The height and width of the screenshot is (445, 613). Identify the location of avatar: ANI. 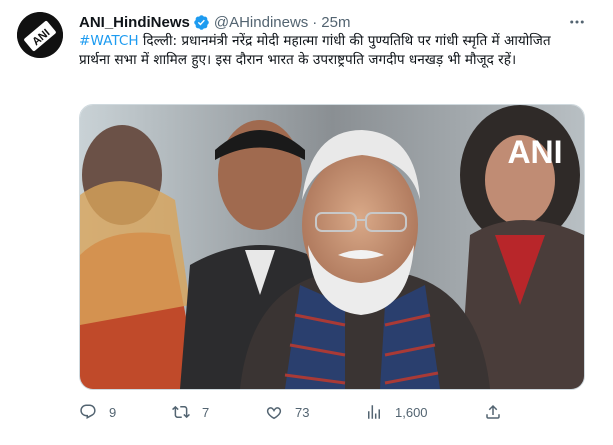
(40, 35).